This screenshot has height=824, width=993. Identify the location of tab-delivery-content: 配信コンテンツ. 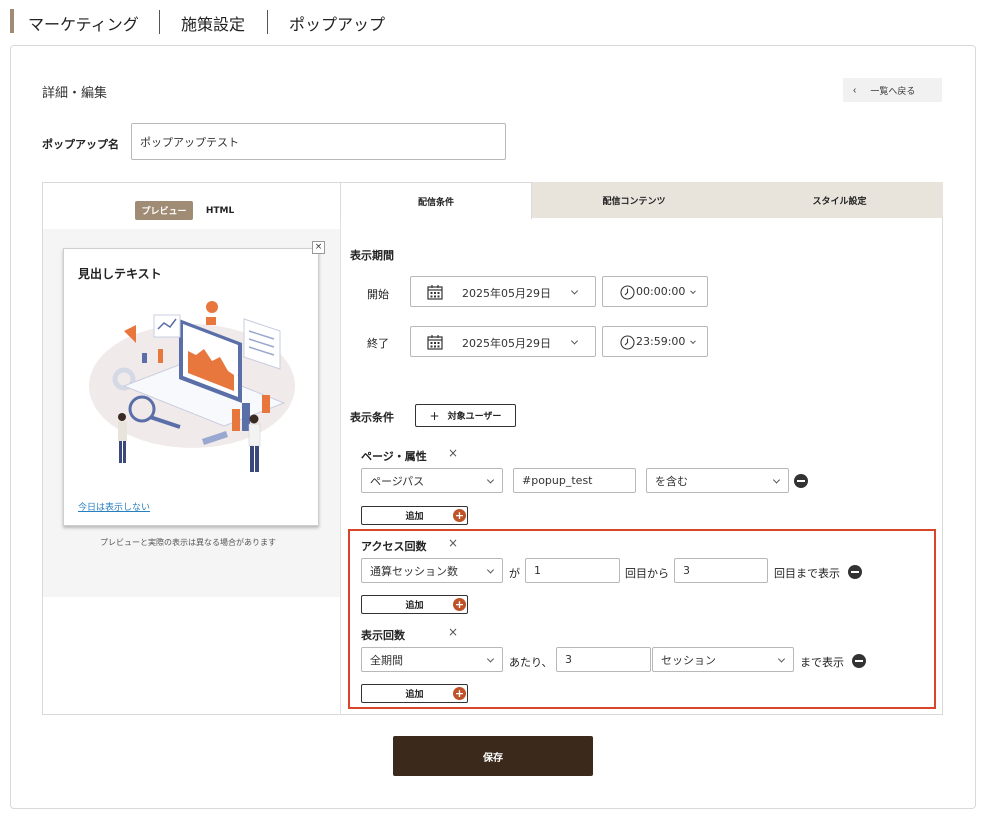
(634, 200).